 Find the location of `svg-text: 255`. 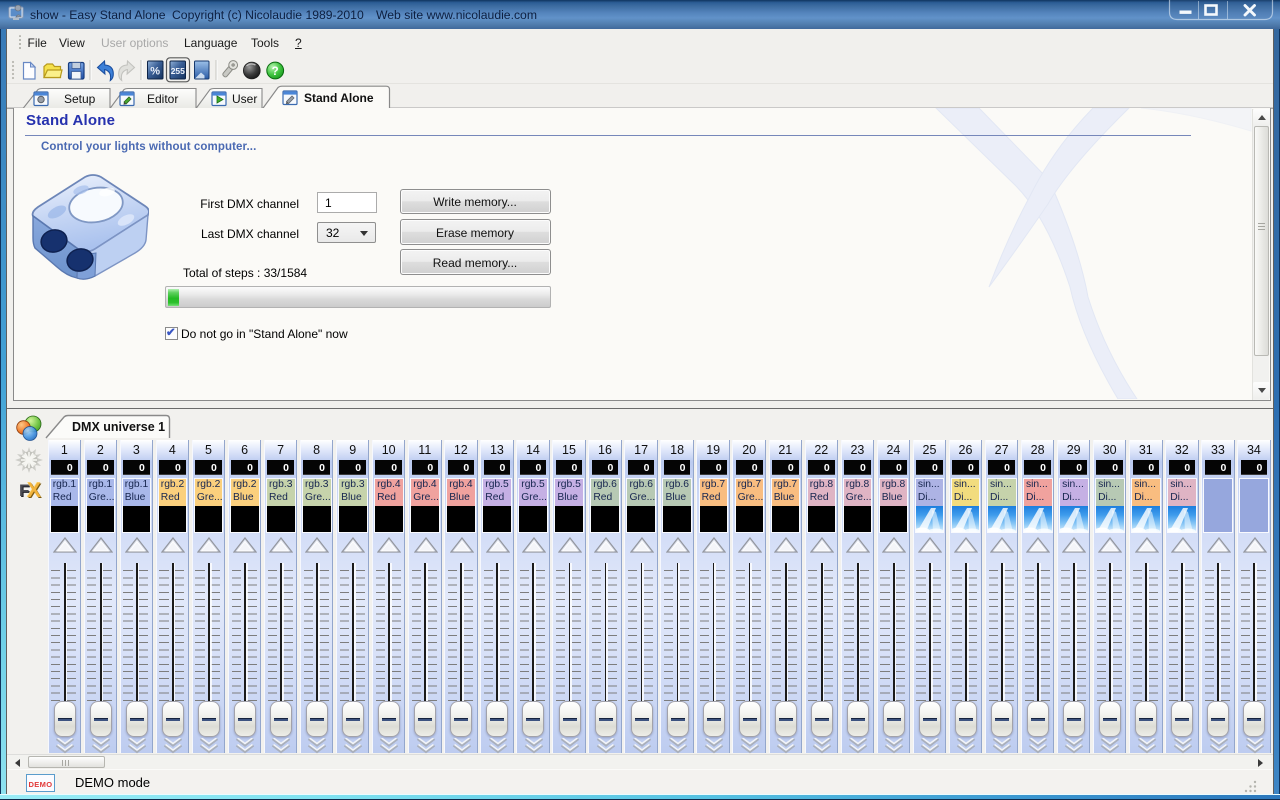

svg-text: 255 is located at coordinates (178, 71).